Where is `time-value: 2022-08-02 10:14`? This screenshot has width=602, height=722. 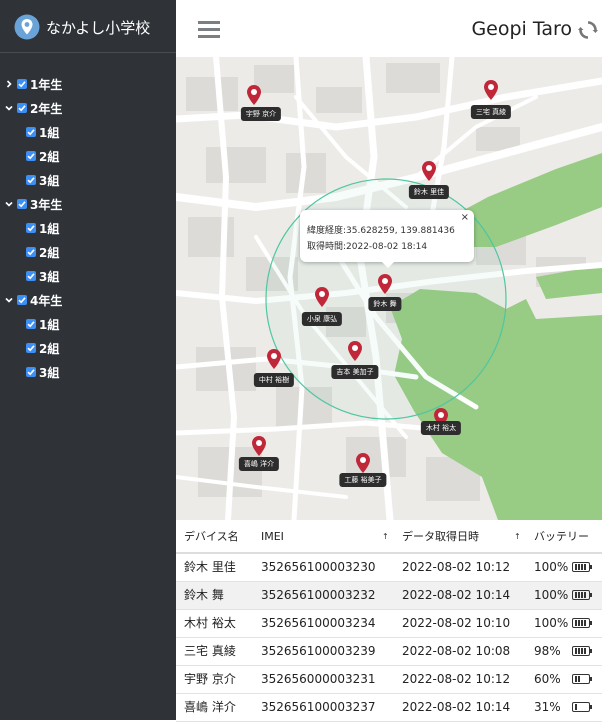 time-value: 2022-08-02 10:14 is located at coordinates (456, 707).